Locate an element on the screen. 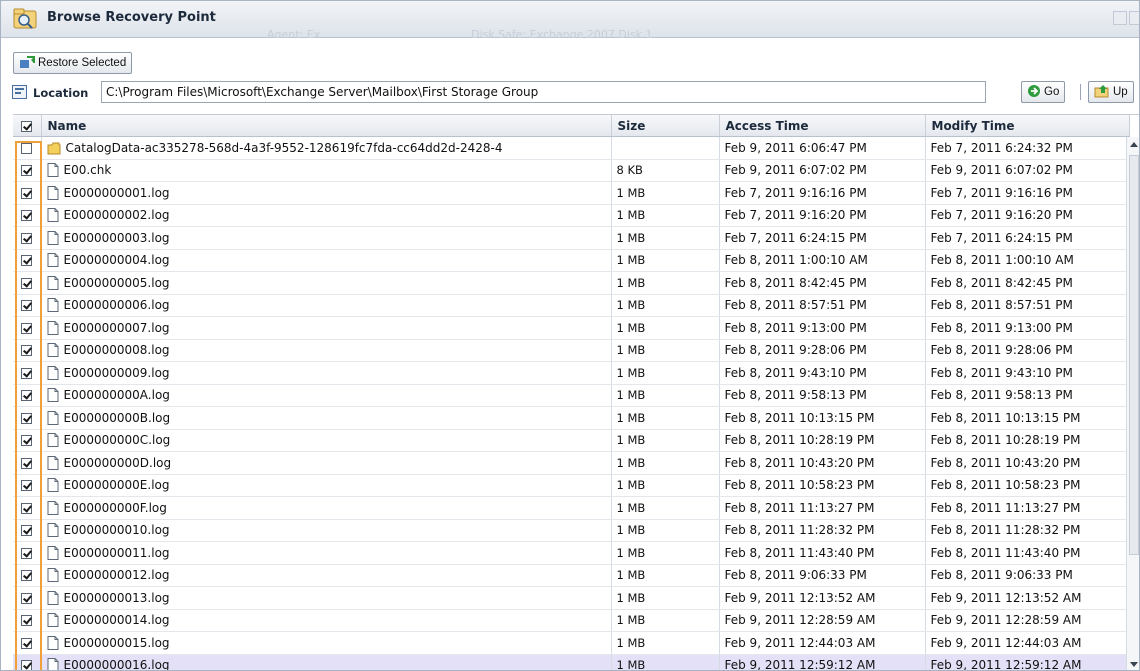  restore-selected-button: Restore Selected is located at coordinates (73, 63).